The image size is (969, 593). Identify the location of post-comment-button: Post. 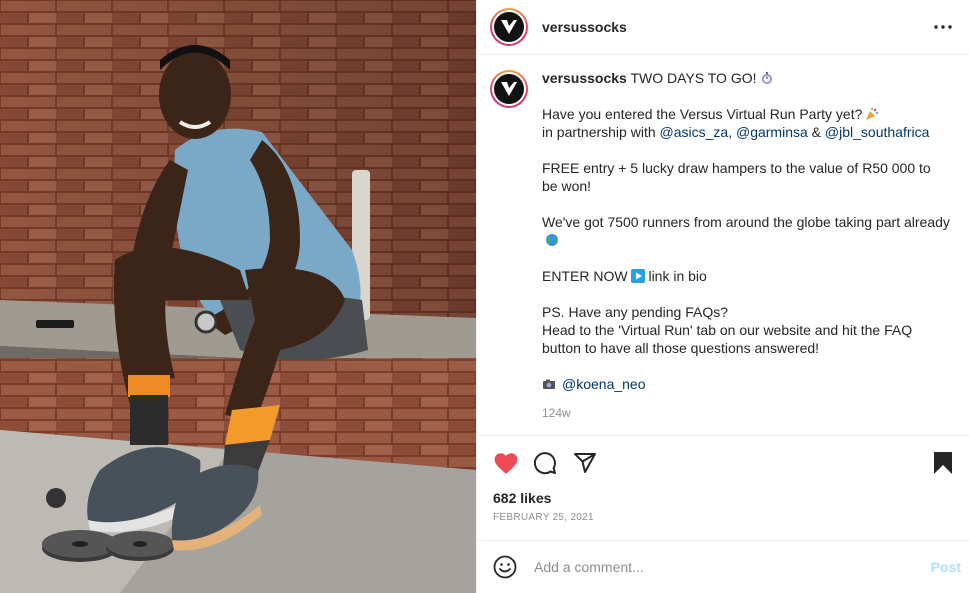
(942, 567).